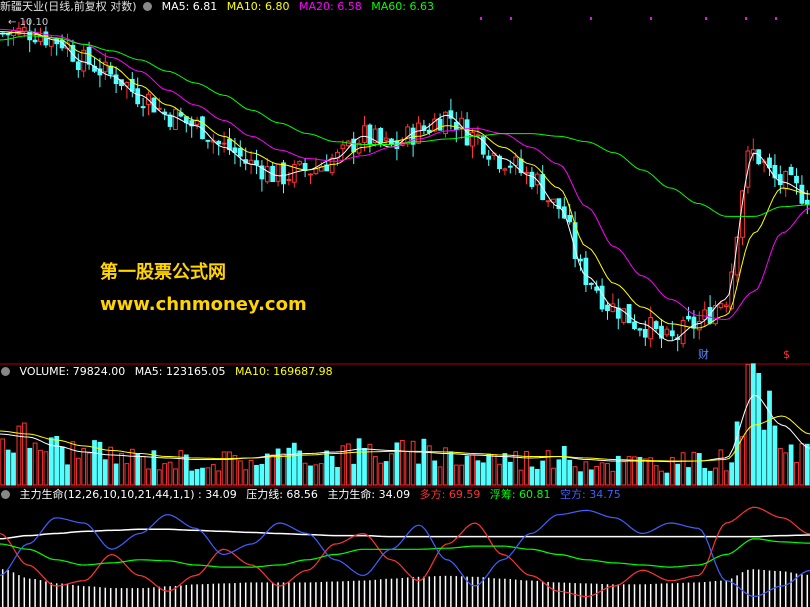 Image resolution: width=810 pixels, height=607 pixels. What do you see at coordinates (148, 6) in the screenshot?
I see `settings-icon` at bounding box center [148, 6].